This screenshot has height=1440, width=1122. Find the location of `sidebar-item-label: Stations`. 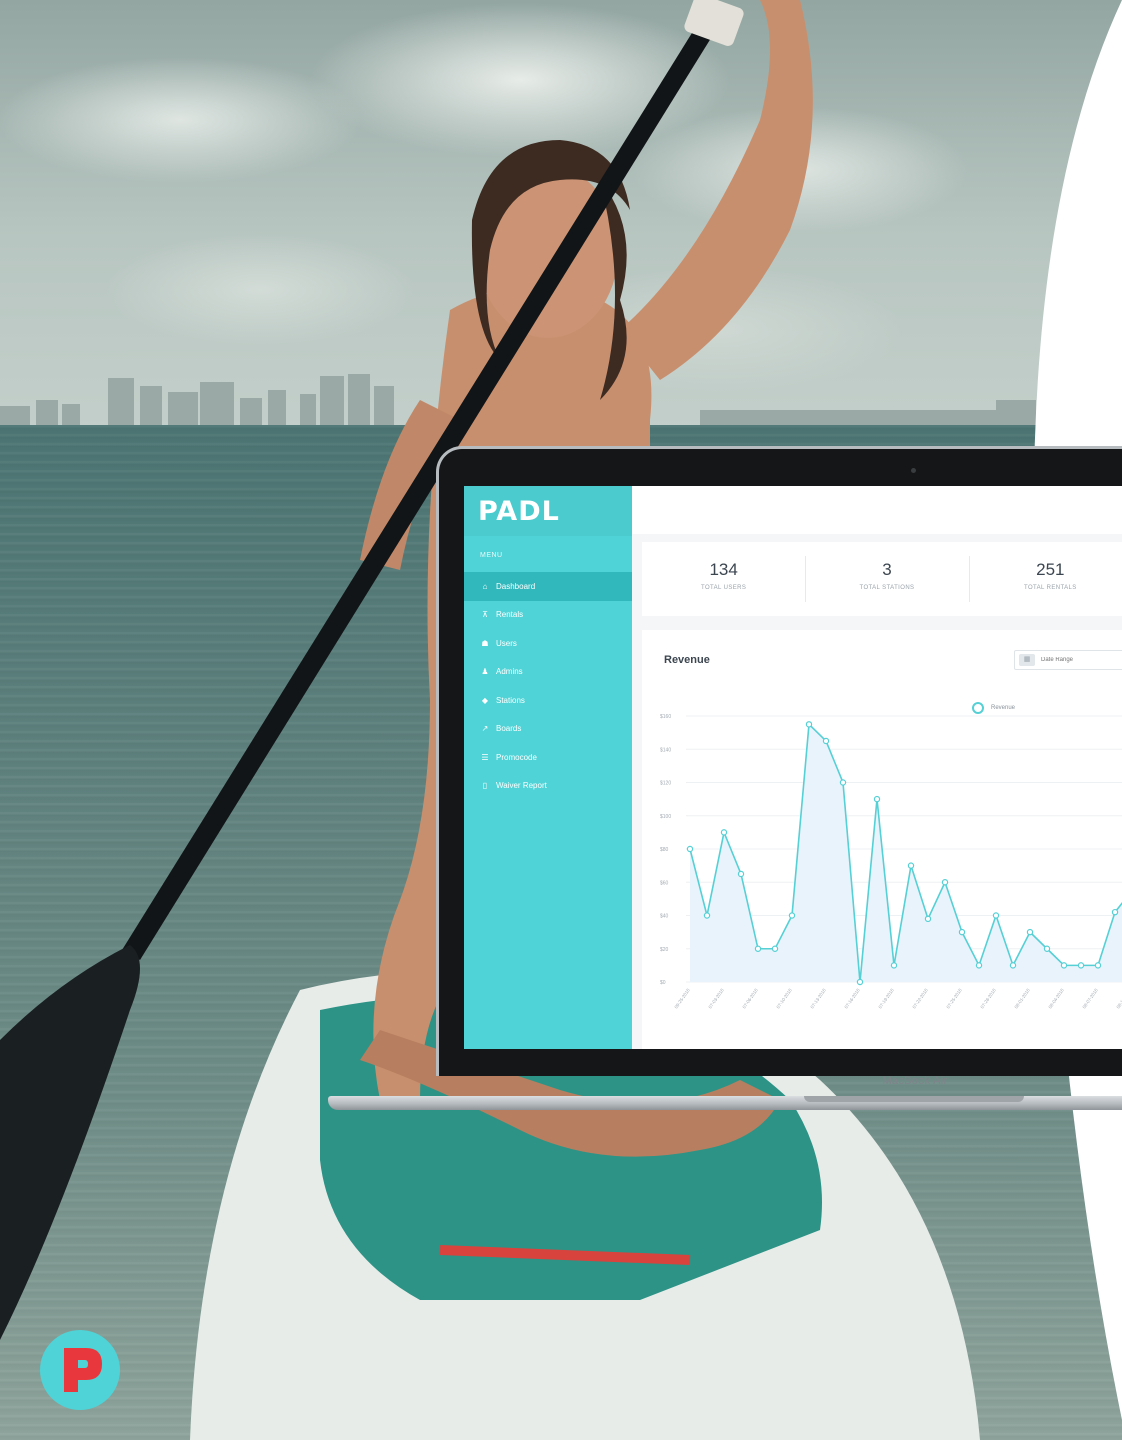

sidebar-item-label: Stations is located at coordinates (510, 700).